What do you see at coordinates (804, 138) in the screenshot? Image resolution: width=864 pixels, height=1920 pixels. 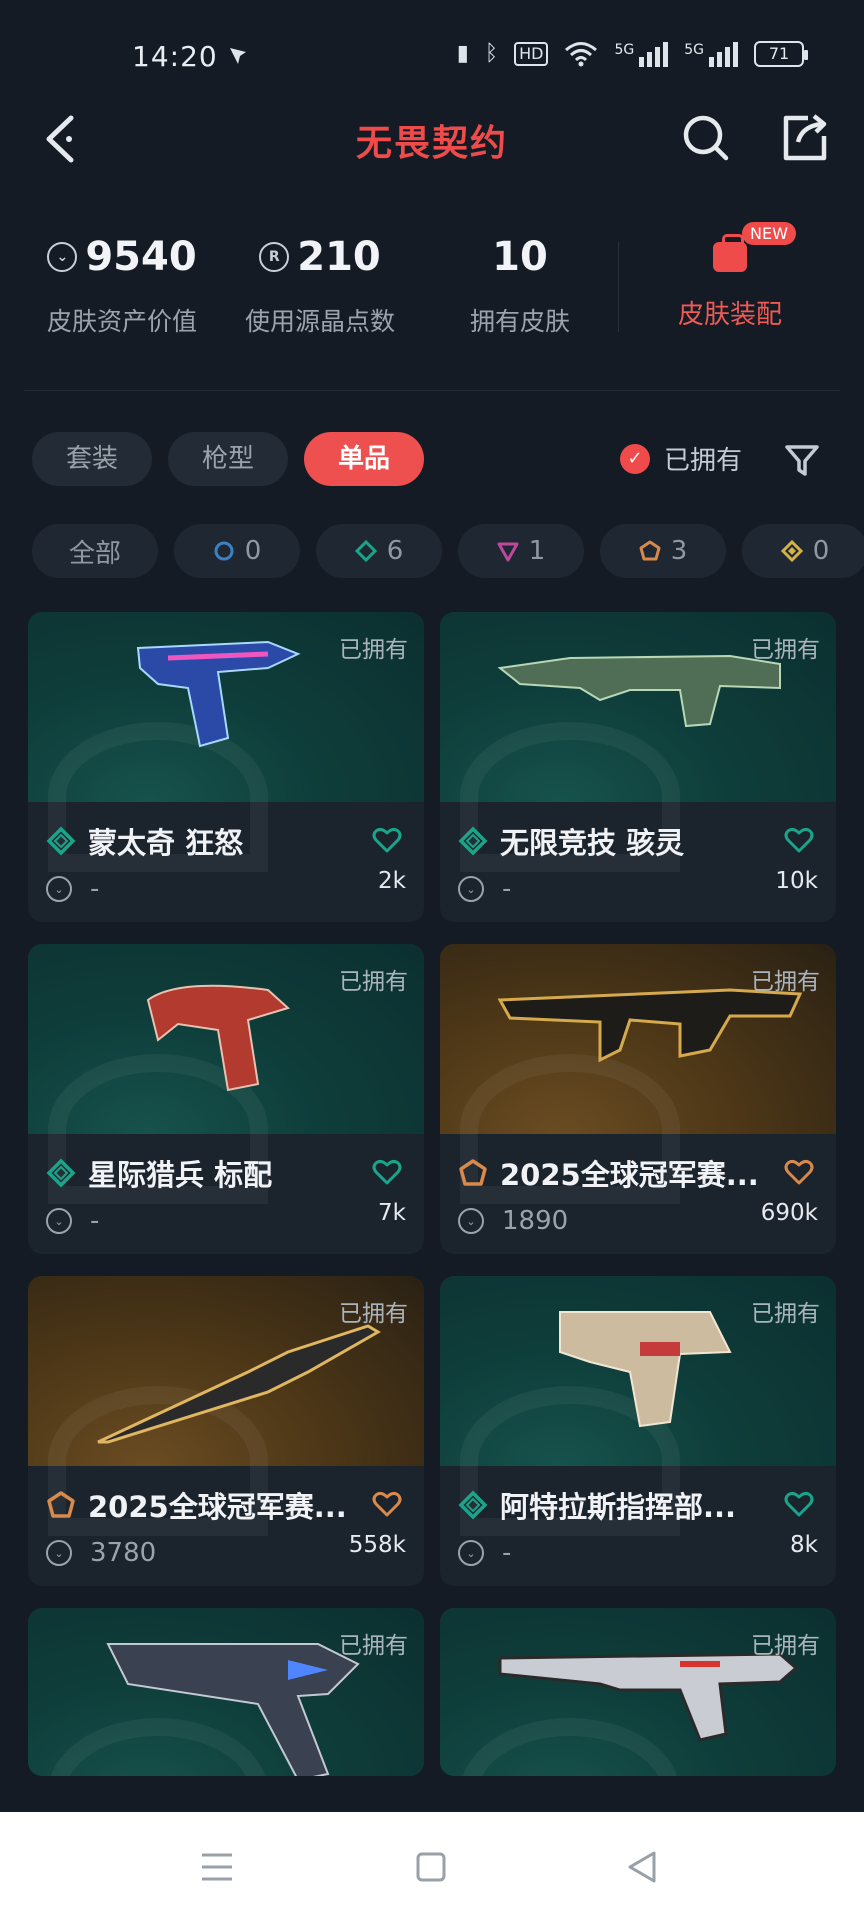 I see `share-button` at bounding box center [804, 138].